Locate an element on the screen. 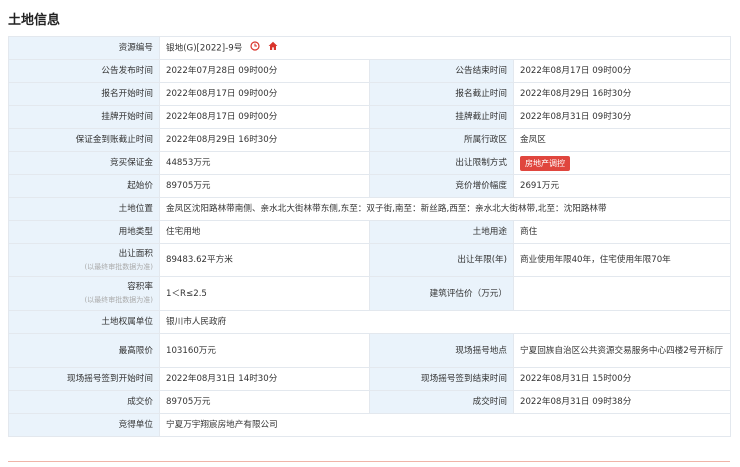  label-lottery-end: 现场摇号签到结束时间 is located at coordinates (441, 379).